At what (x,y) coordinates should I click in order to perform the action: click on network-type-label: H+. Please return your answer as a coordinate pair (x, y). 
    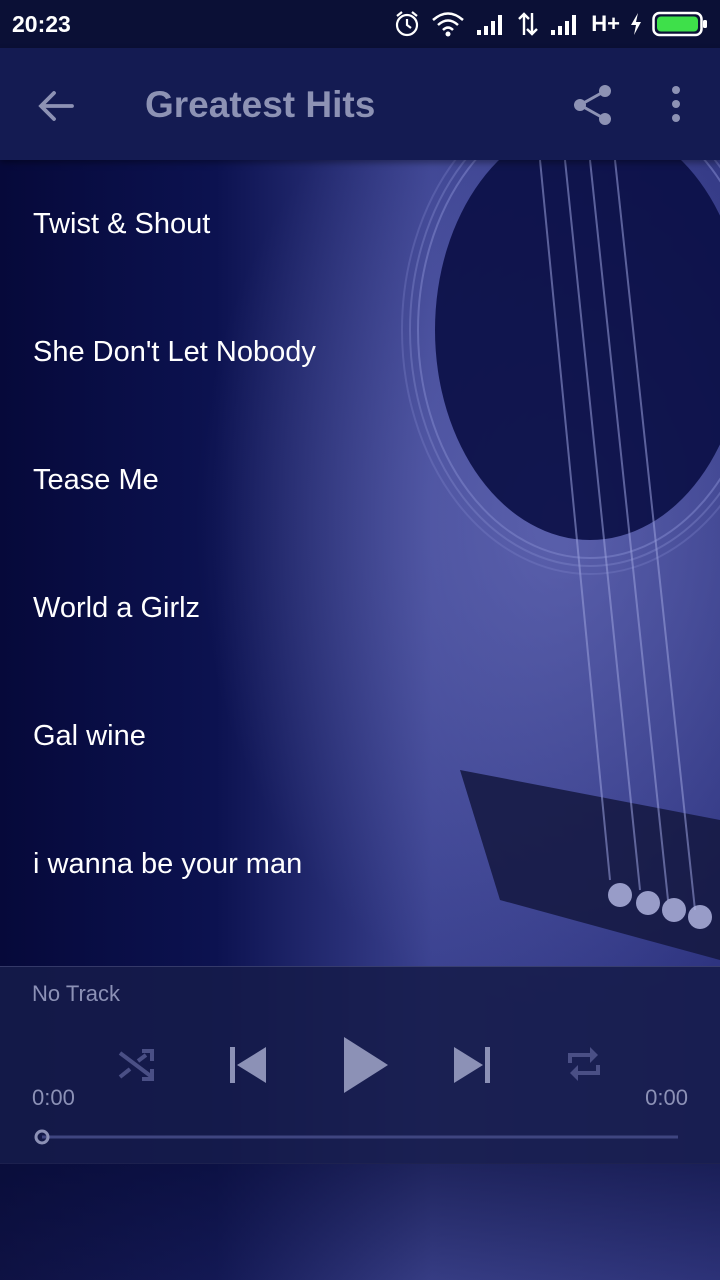
    Looking at the image, I should click on (605, 23).